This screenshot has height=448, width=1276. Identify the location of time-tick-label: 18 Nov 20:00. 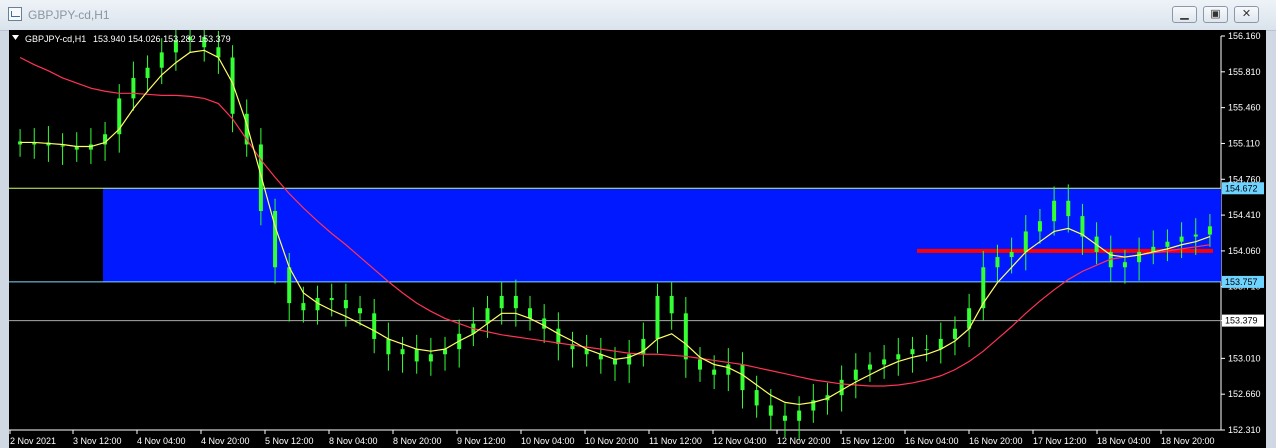
(1188, 441).